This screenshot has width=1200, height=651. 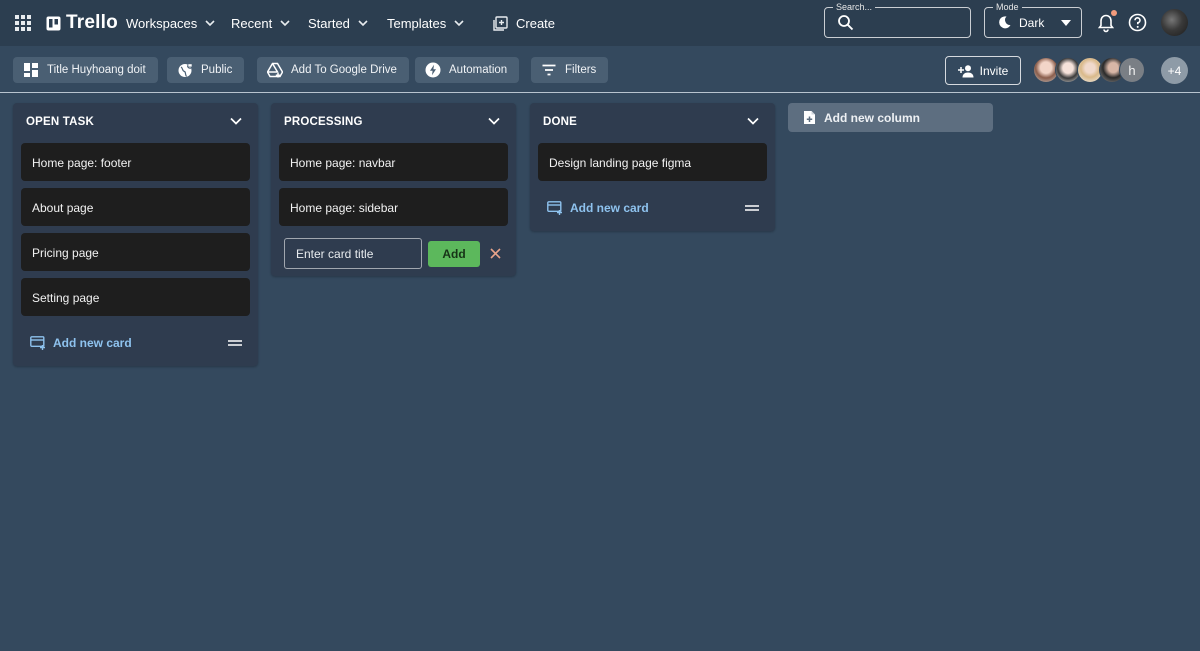 I want to click on task-card: Home page: navbar, so click(x=393, y=162).